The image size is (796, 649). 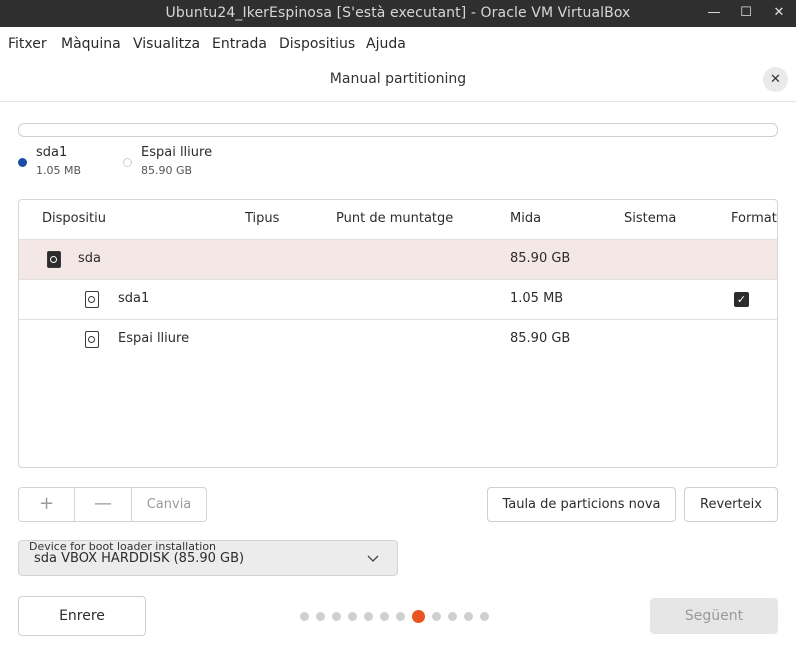 I want to click on dialog-title: Manual partitioning, so click(x=398, y=79).